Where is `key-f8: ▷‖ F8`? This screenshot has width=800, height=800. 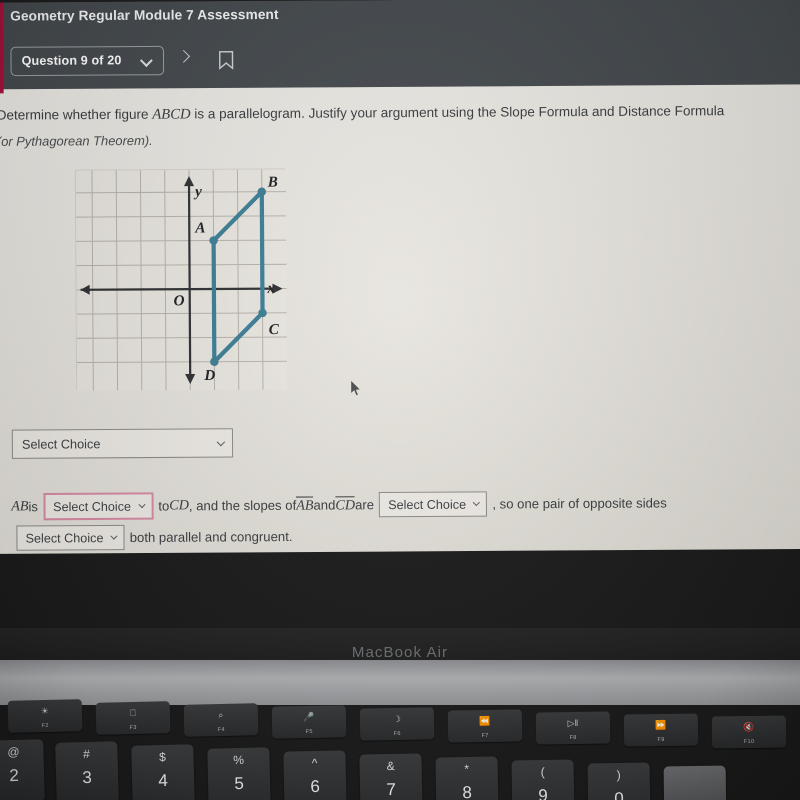 key-f8: ▷‖ F8 is located at coordinates (573, 728).